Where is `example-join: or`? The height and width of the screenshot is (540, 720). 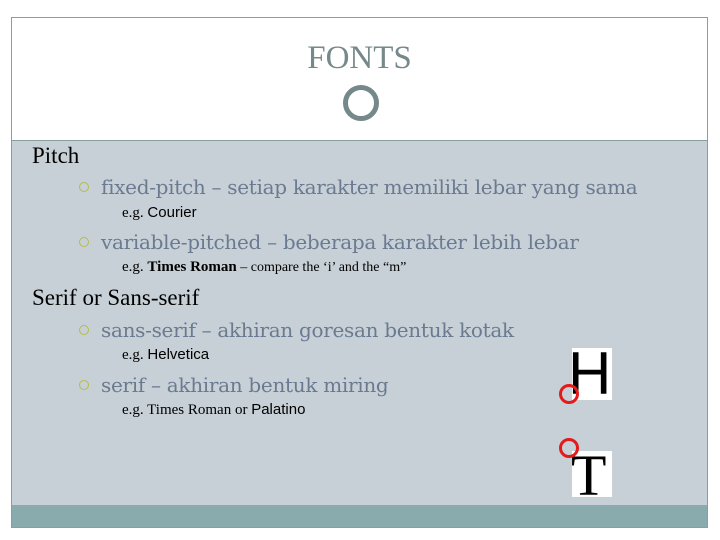 example-join: or is located at coordinates (241, 410).